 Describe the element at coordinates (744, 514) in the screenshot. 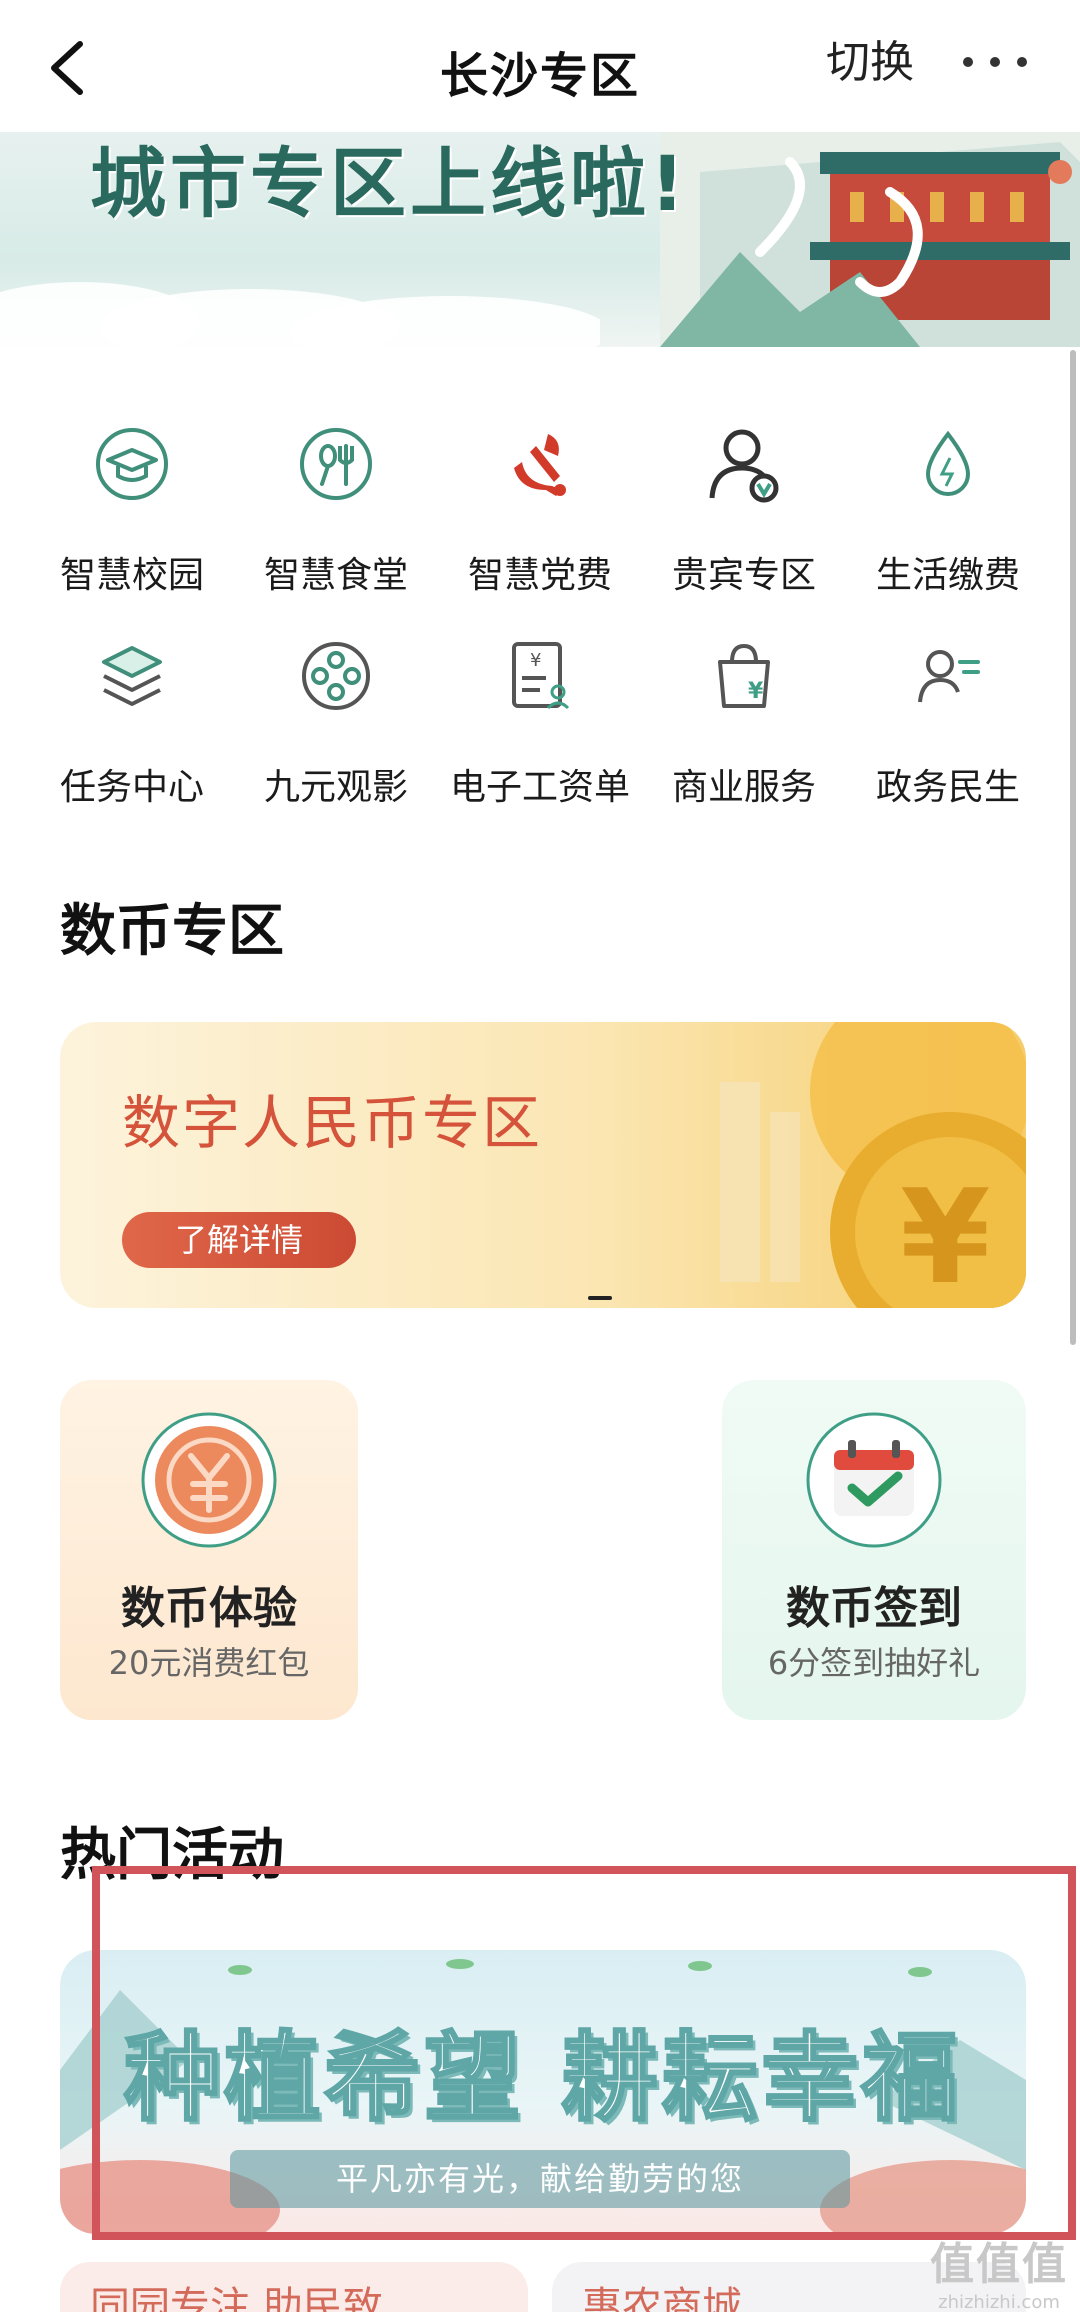

I see `service-vip-zone: 贵宾专区` at that location.